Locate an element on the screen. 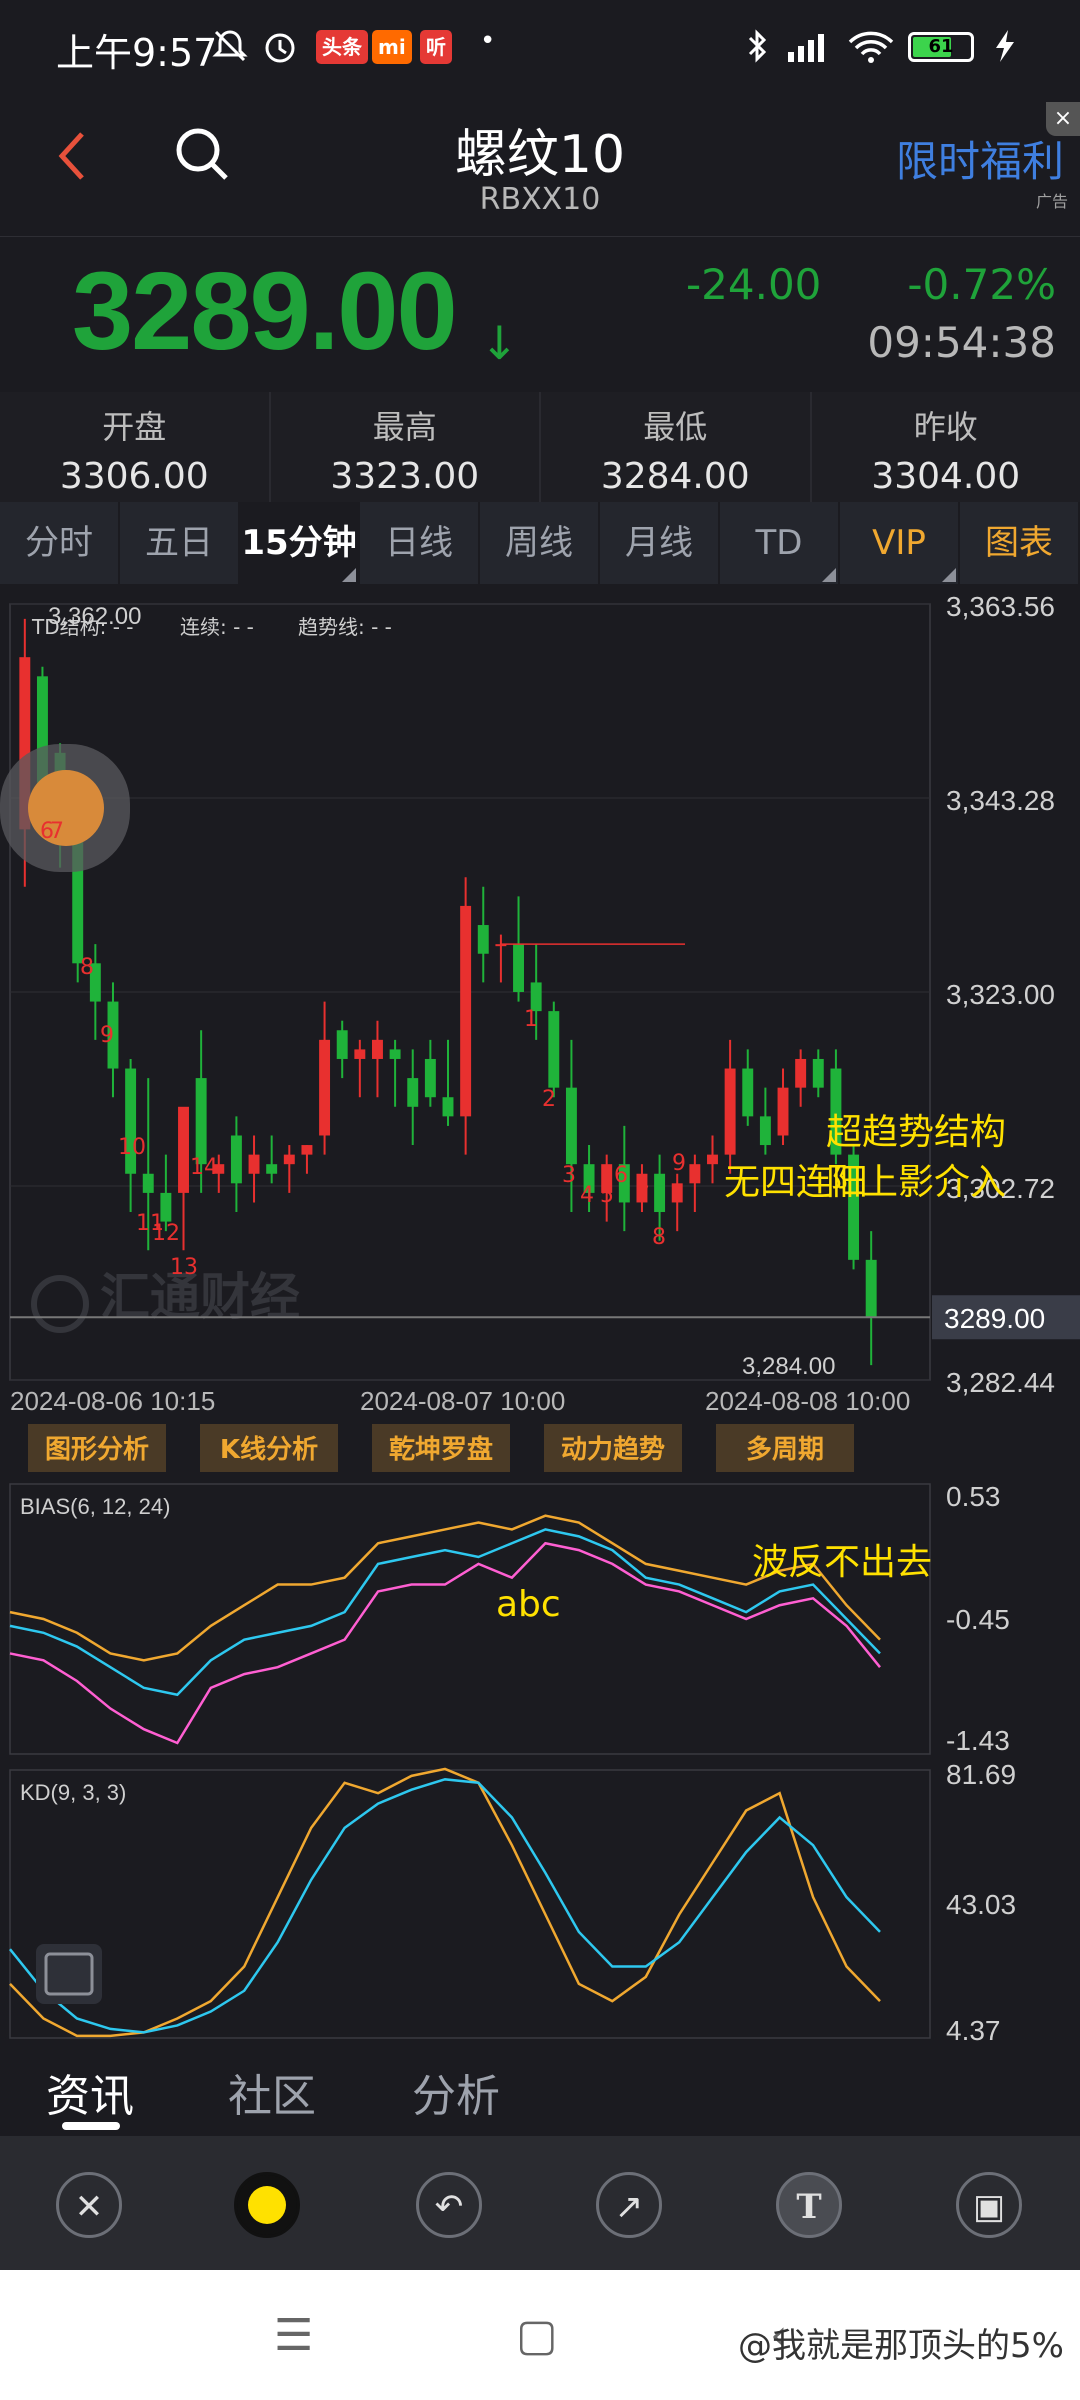  battery-icon: 61 is located at coordinates (941, 47).